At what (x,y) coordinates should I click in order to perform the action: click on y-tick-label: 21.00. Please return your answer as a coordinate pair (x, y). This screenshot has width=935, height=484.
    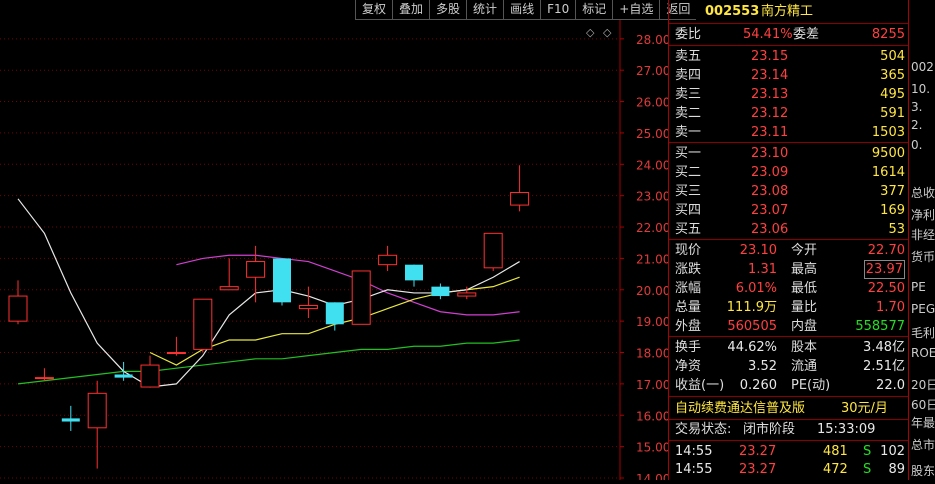
    Looking at the image, I should click on (652, 259).